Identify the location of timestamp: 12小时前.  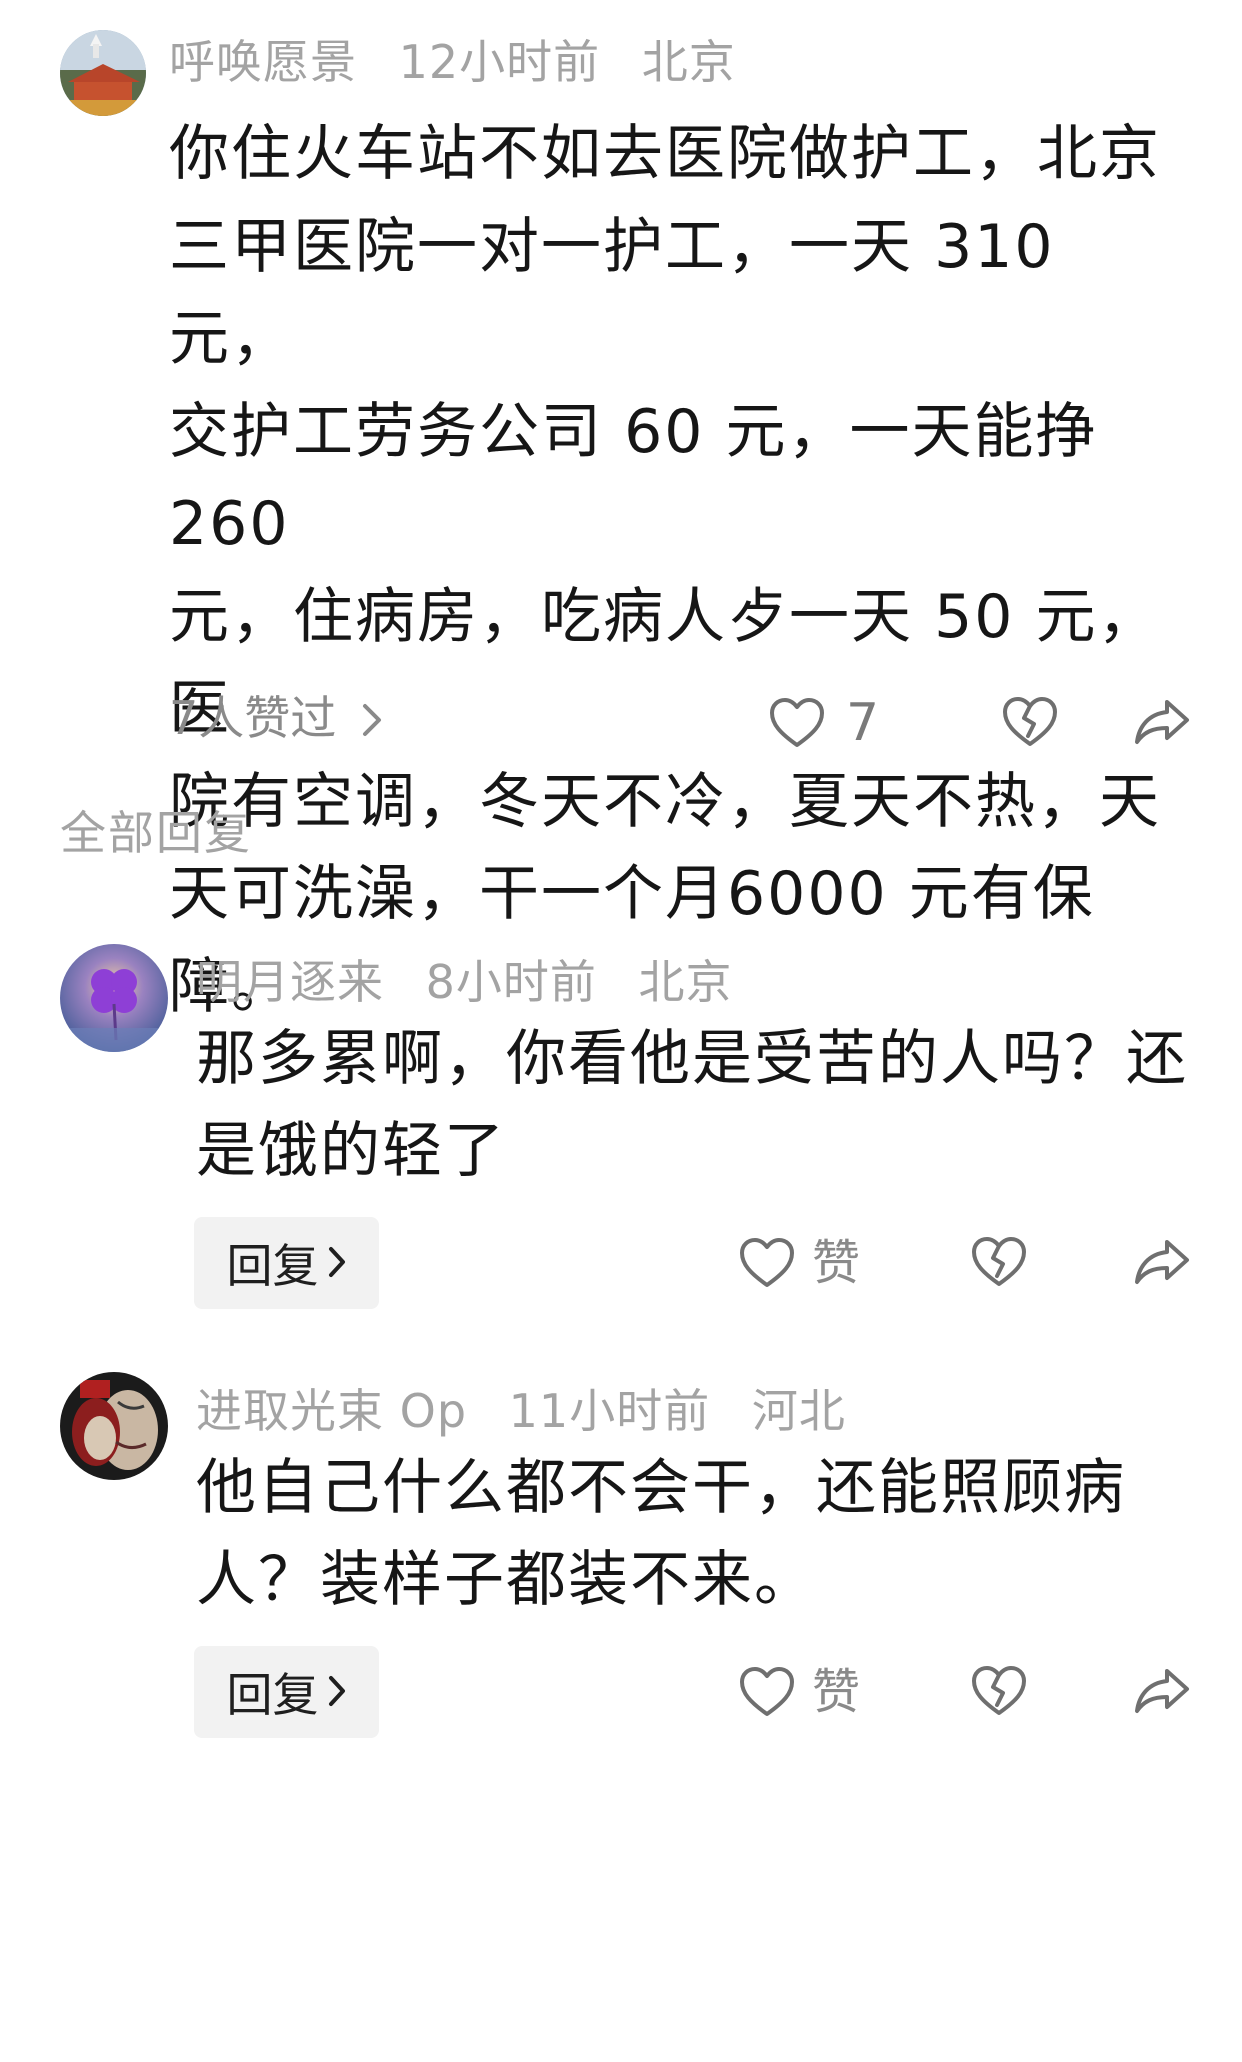
(499, 62).